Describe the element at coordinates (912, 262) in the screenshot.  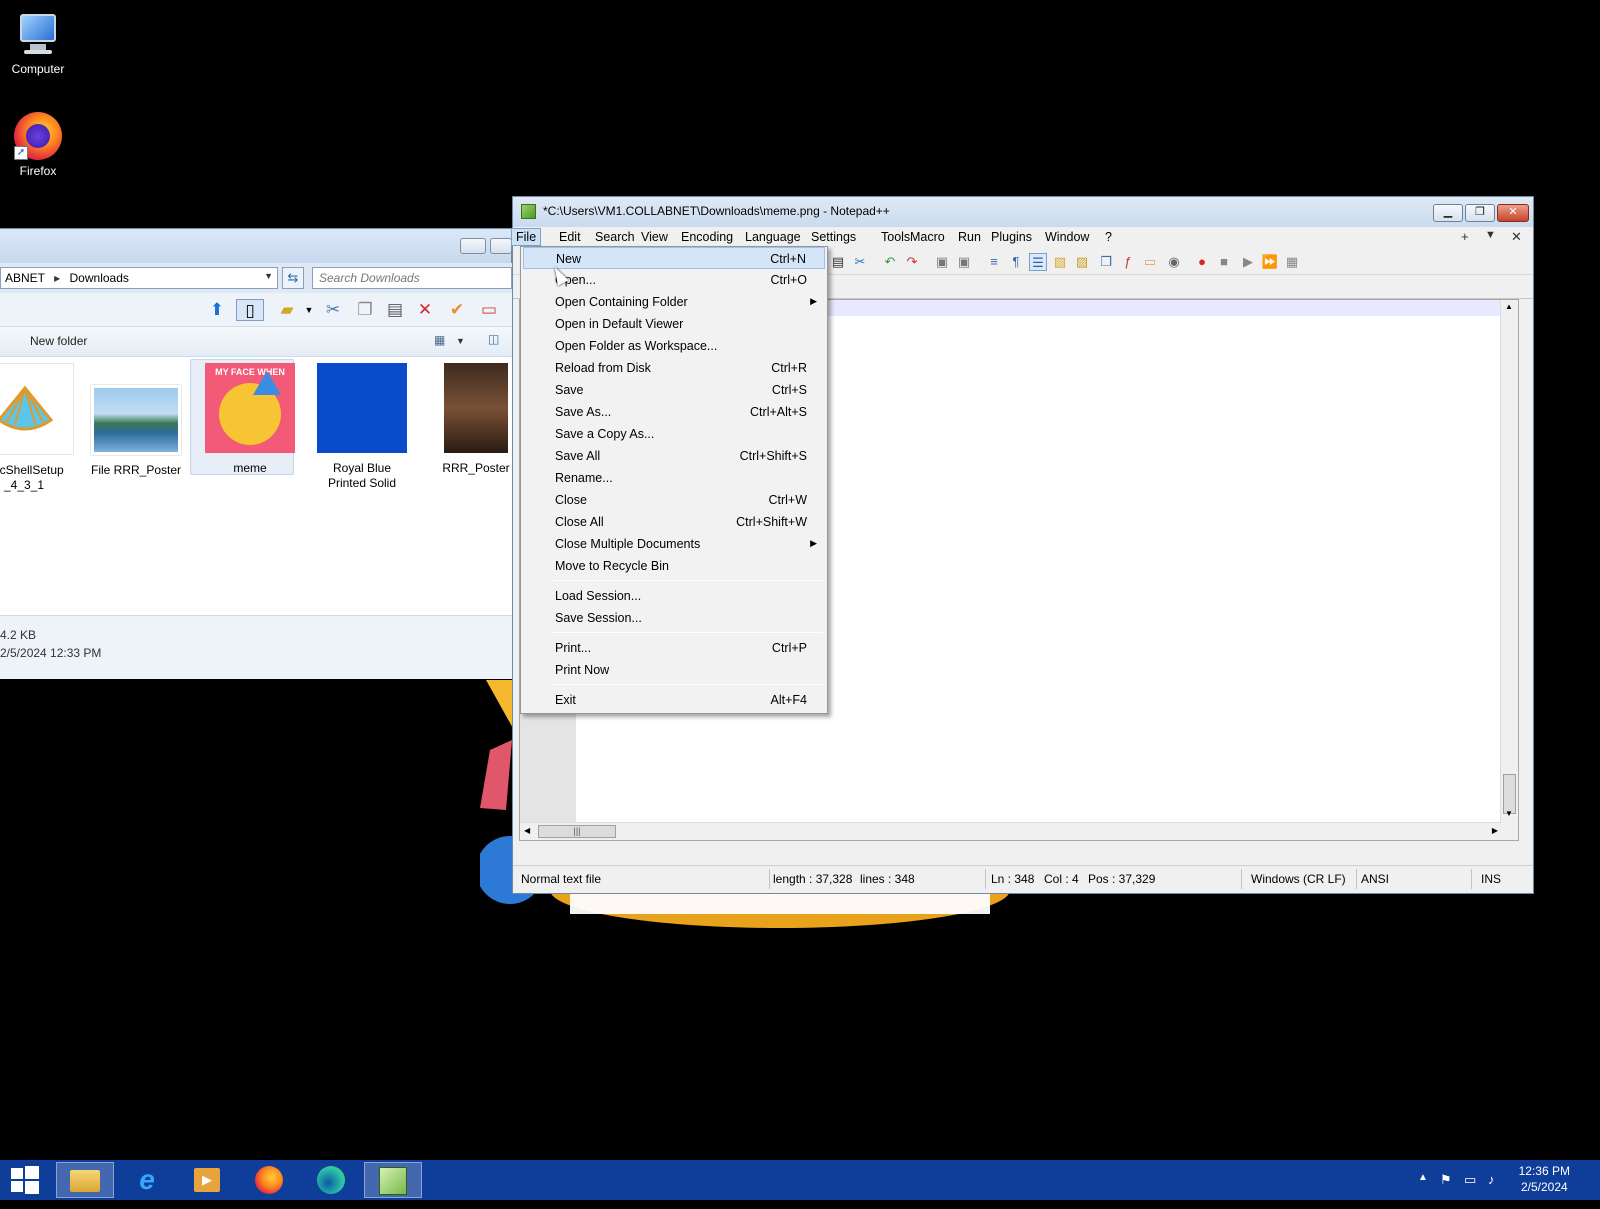
I see `redo-icon: ↷` at that location.